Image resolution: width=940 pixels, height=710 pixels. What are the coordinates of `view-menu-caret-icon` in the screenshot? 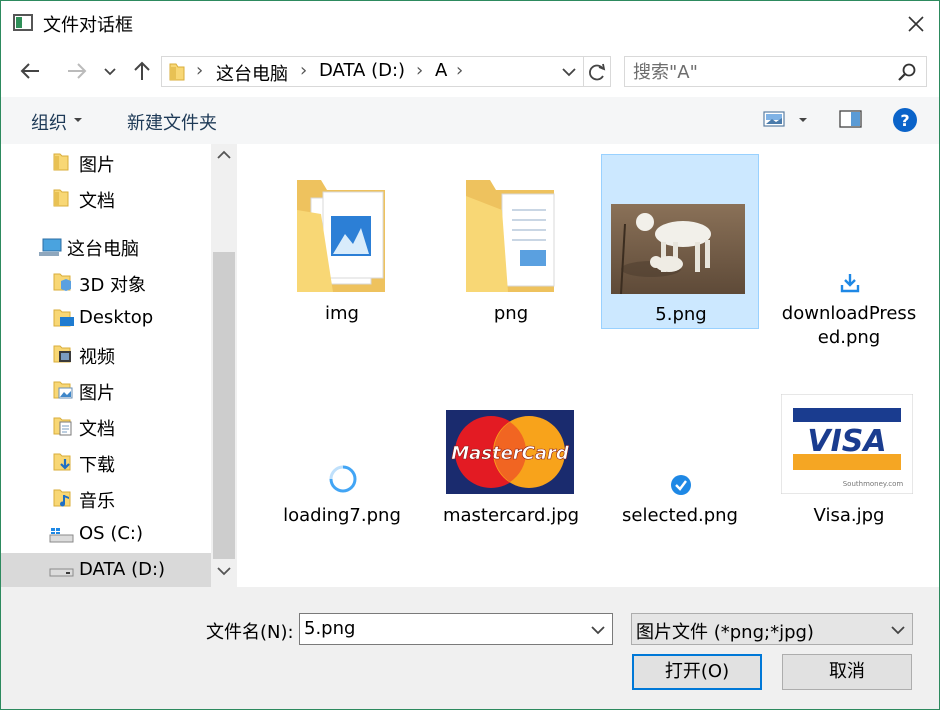 It's located at (803, 121).